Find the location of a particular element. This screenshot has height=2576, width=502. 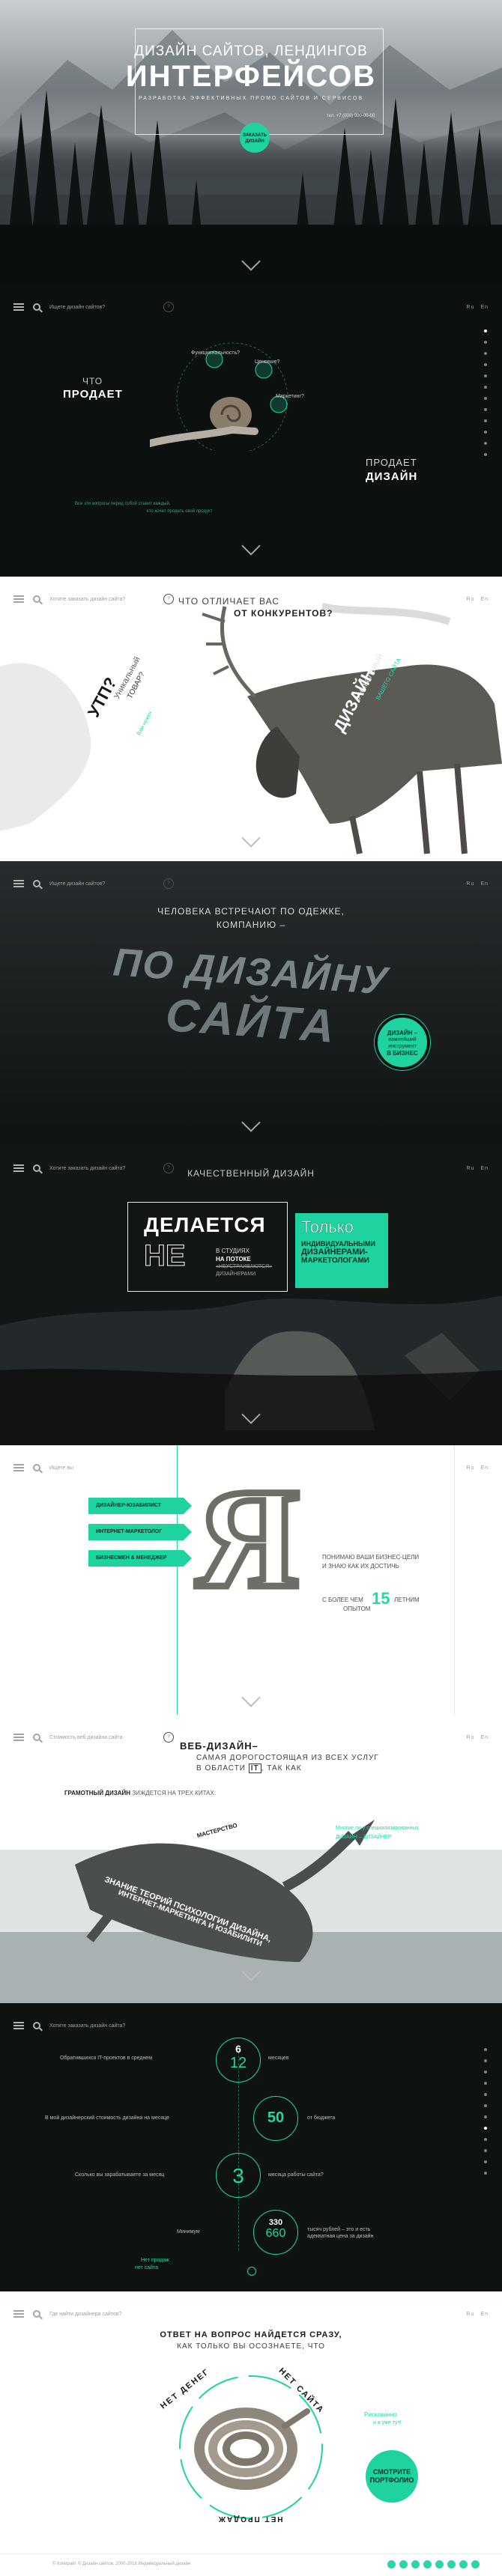

stat-row-4-circle: 330 660 is located at coordinates (275, 2232).